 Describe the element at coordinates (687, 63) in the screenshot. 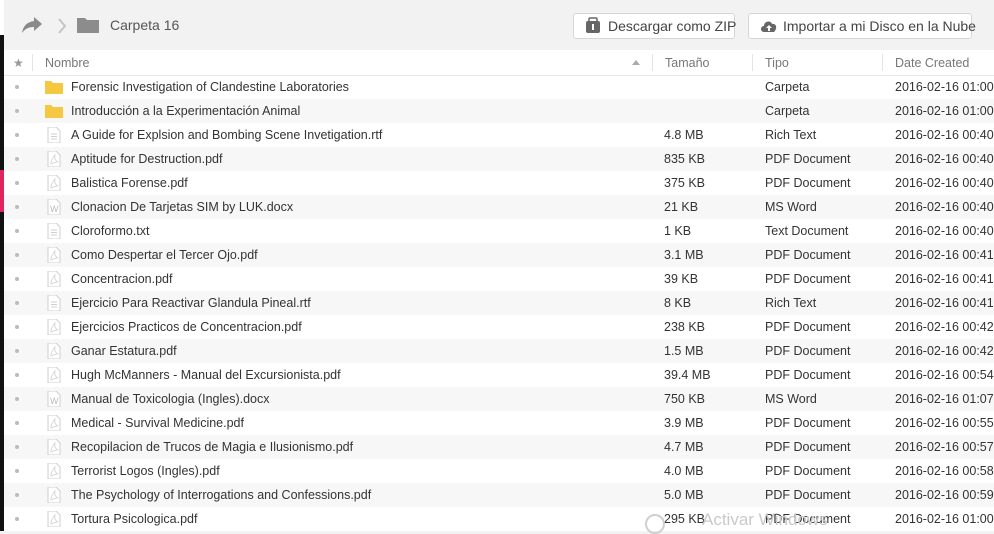

I see `column-header-size: Tamaño` at that location.